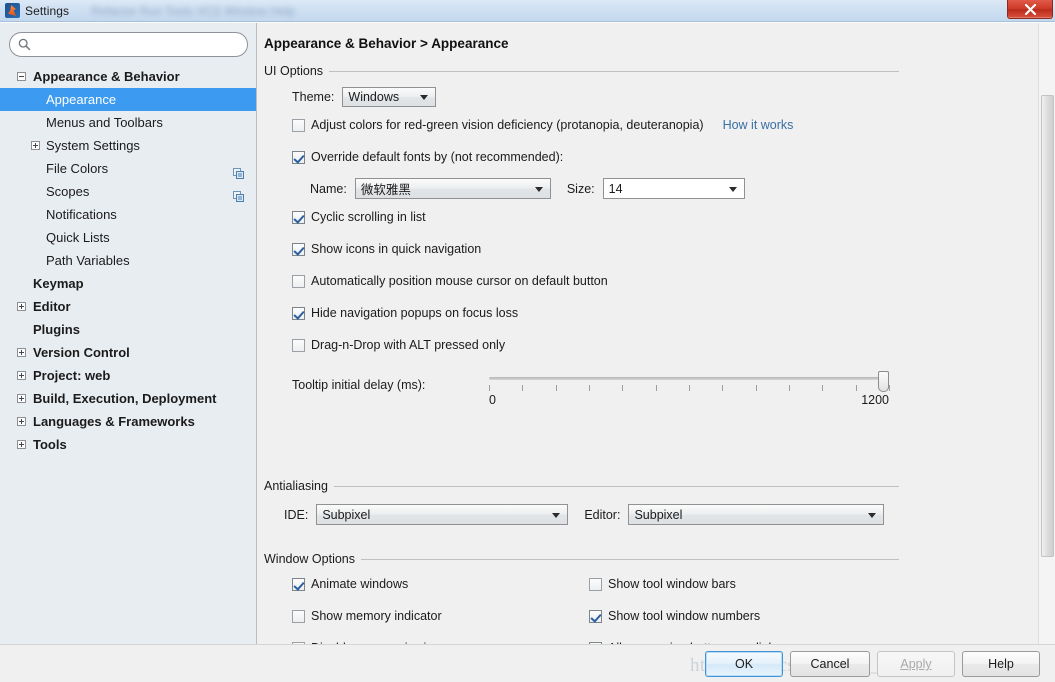 The height and width of the screenshot is (682, 1055). Describe the element at coordinates (125, 398) in the screenshot. I see `sidebar-item-label: Build, Execution, Deployment` at that location.